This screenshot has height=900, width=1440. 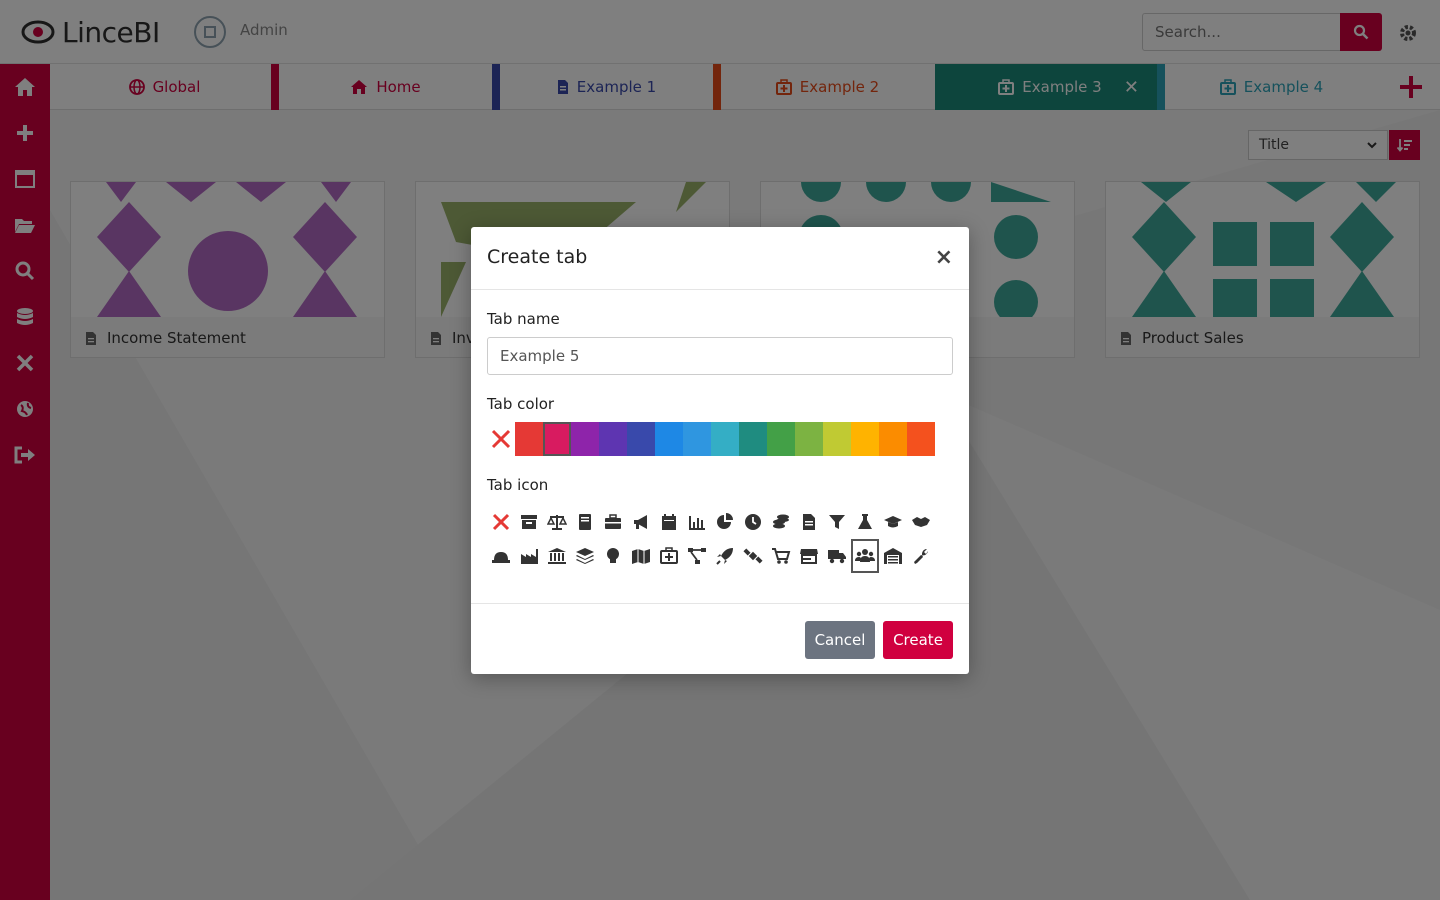 I want to click on rocket-icon, so click(x=724, y=556).